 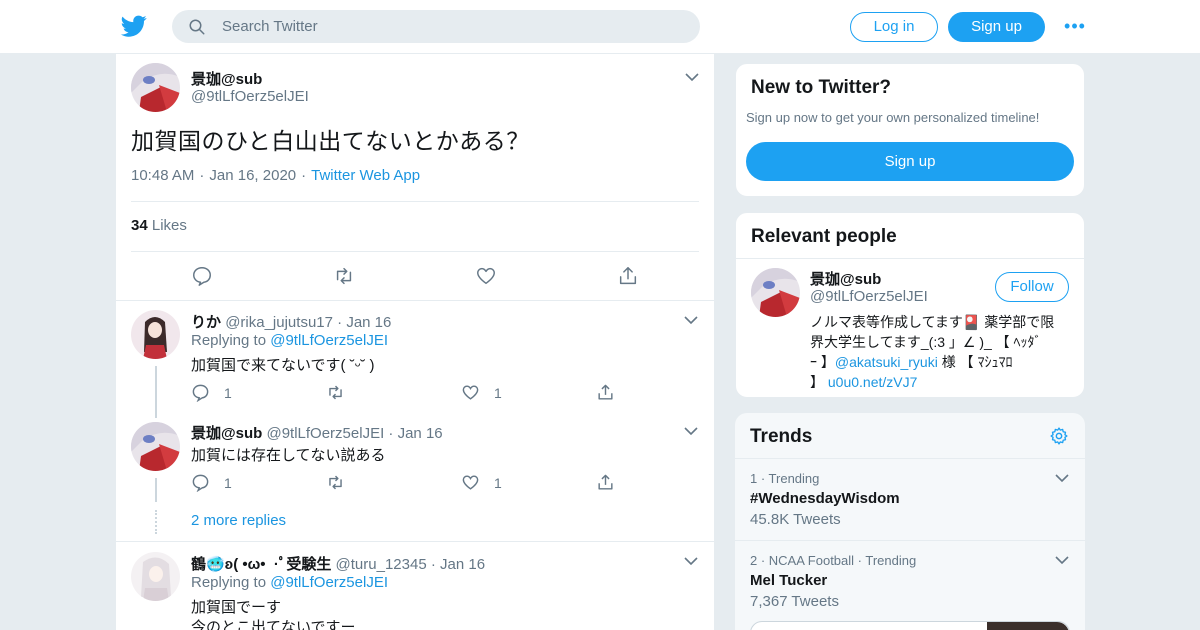 What do you see at coordinates (169, 225) in the screenshot?
I see `likes-label: Likes` at bounding box center [169, 225].